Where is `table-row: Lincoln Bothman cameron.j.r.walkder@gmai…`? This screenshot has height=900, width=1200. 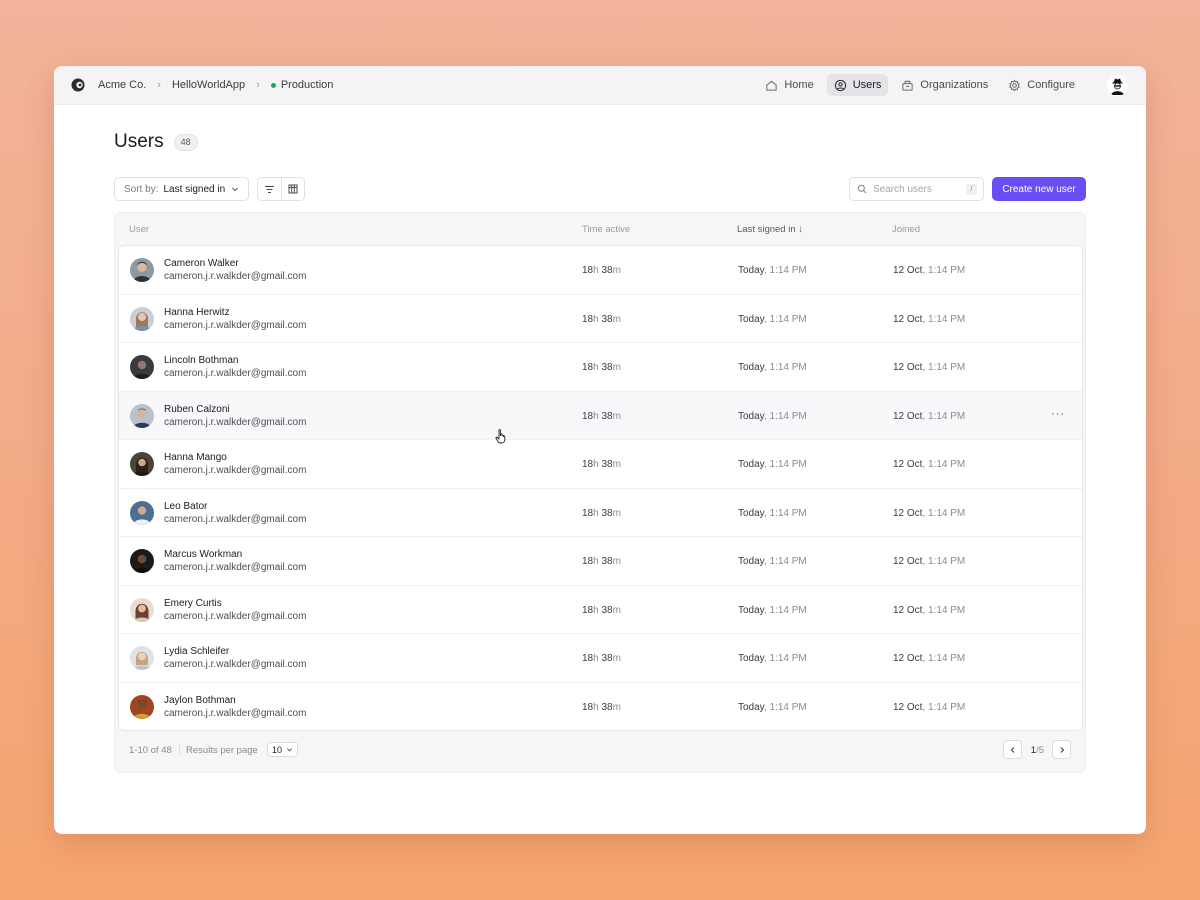
table-row: Lincoln Bothman cameron.j.r.walkder@gmai… is located at coordinates (600, 367).